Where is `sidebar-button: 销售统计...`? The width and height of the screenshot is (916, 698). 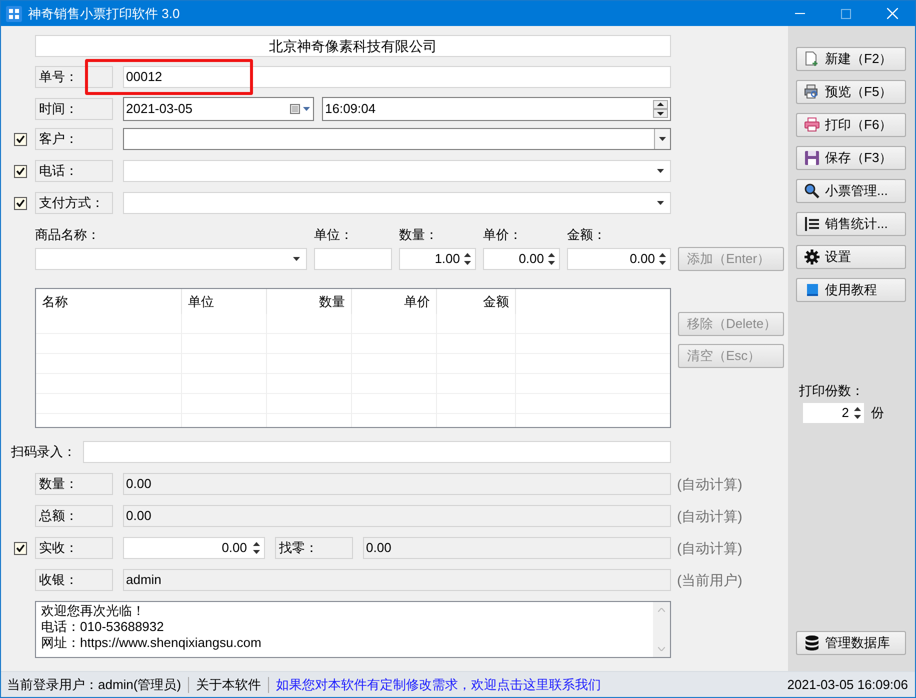
sidebar-button: 销售统计... is located at coordinates (851, 224).